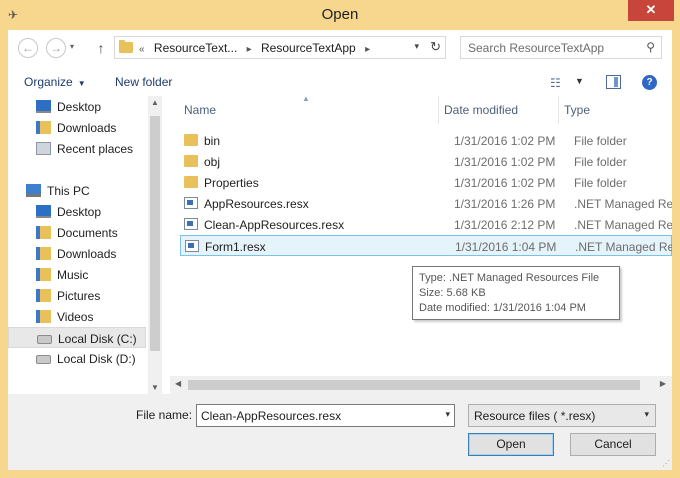 The image size is (680, 478). I want to click on address-dropdown-icon: ▾, so click(416, 46).